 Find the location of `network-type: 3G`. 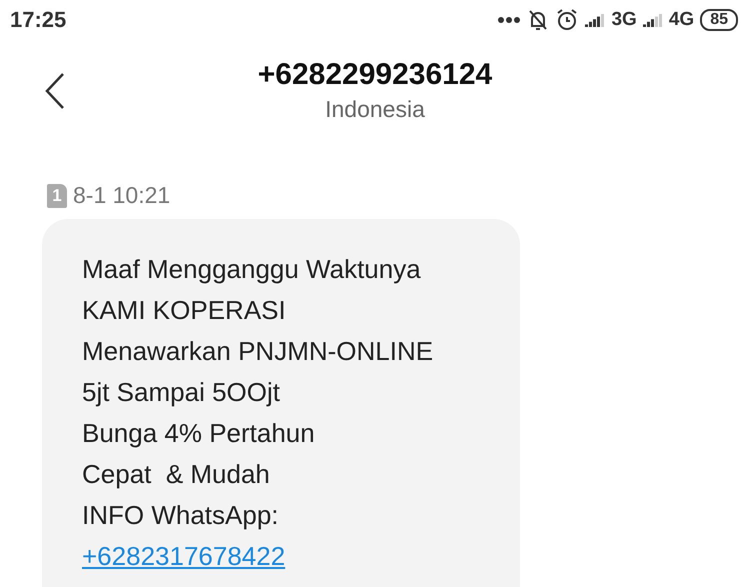

network-type: 3G is located at coordinates (624, 20).